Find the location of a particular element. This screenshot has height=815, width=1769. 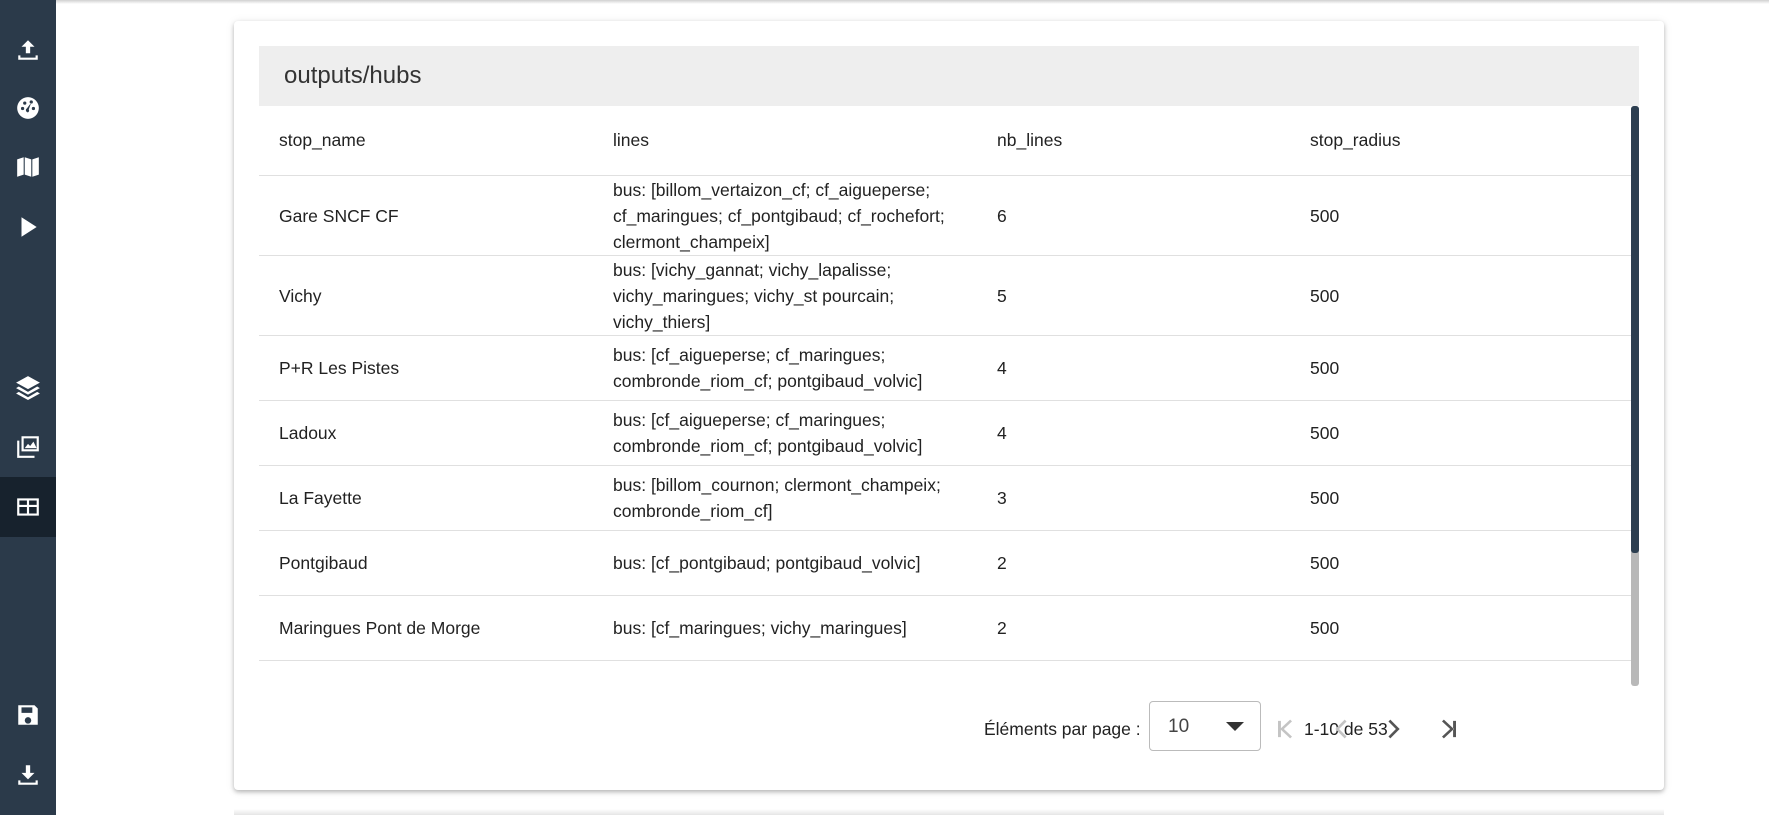

cell-stop-name: Pontgibaud is located at coordinates (426, 563).